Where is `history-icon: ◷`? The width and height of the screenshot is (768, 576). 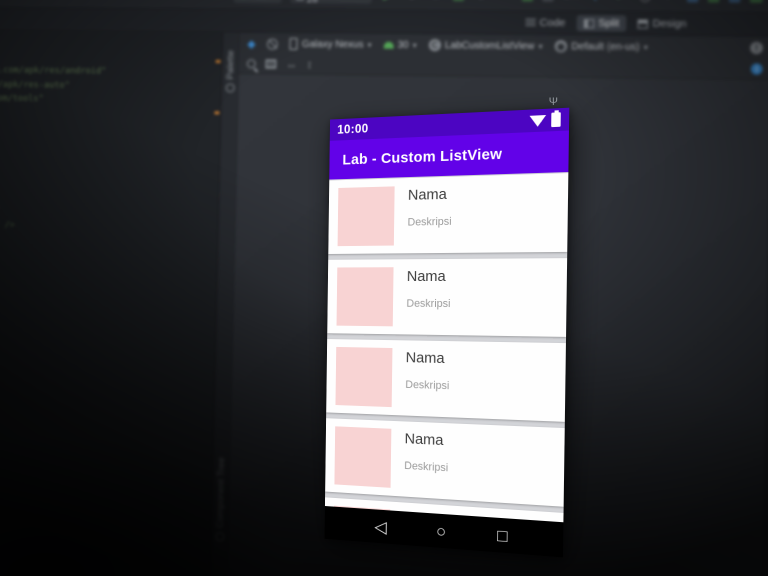 history-icon: ◷ is located at coordinates (645, 1).